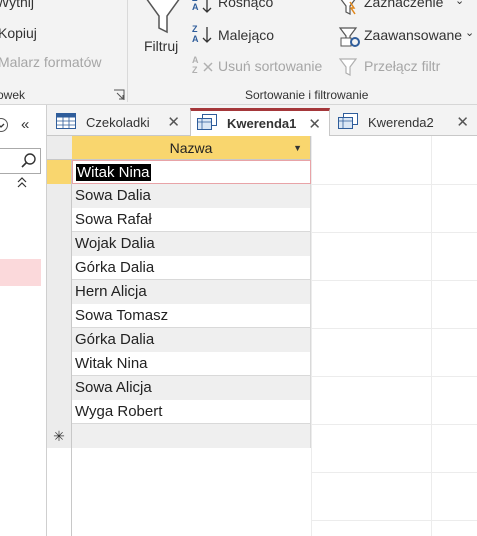  What do you see at coordinates (59, 148) in the screenshot?
I see `select-all-corner` at bounding box center [59, 148].